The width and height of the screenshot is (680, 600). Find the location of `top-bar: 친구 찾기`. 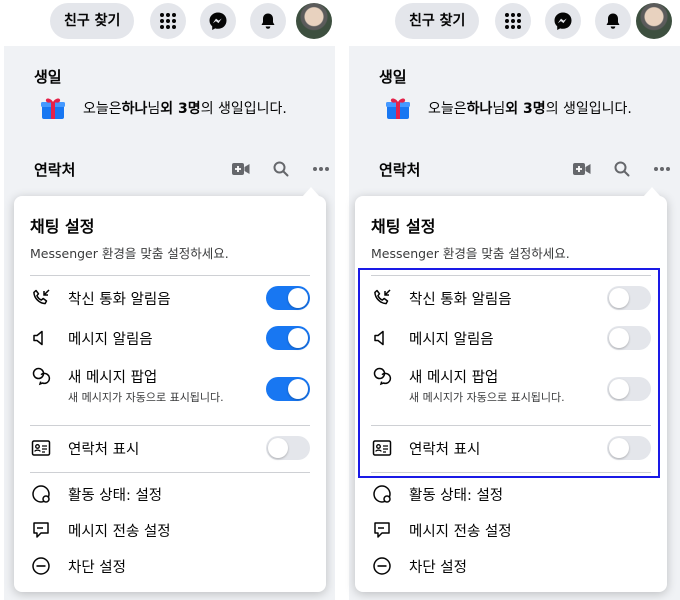

top-bar: 친구 찾기 is located at coordinates (512, 23).